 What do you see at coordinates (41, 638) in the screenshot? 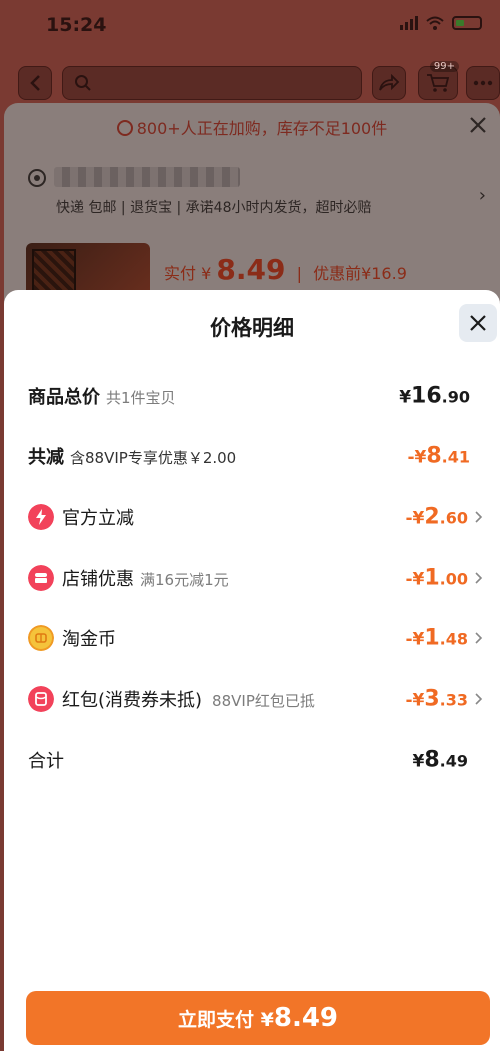
I see `coin-icon` at bounding box center [41, 638].